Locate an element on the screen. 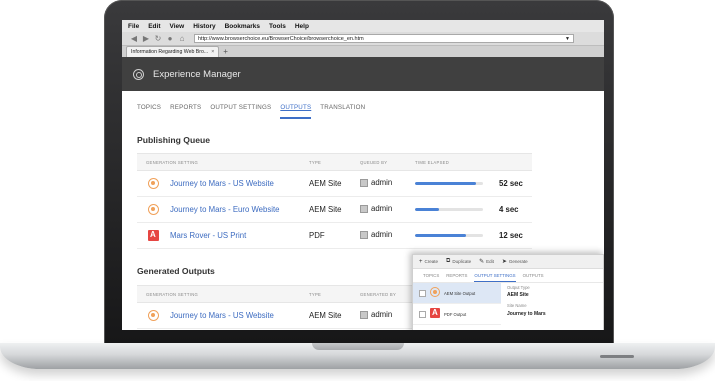  row-elapsed: 52 sec is located at coordinates (511, 183).